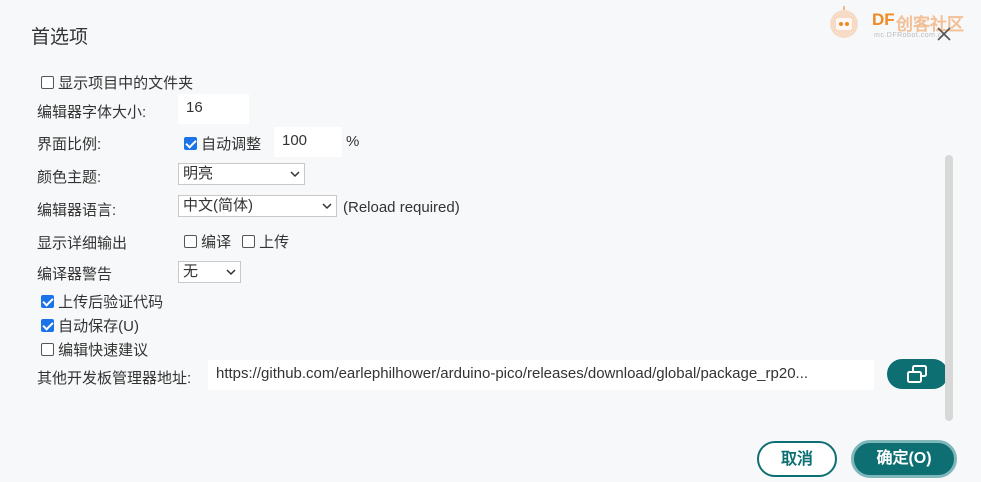 This screenshot has width=981, height=482. What do you see at coordinates (47, 82) in the screenshot?
I see `show-sketch-folder-checkbox` at bounding box center [47, 82].